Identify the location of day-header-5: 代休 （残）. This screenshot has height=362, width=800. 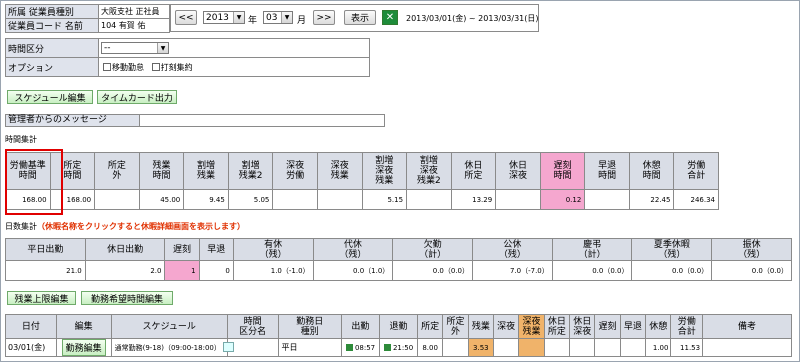
(353, 249).